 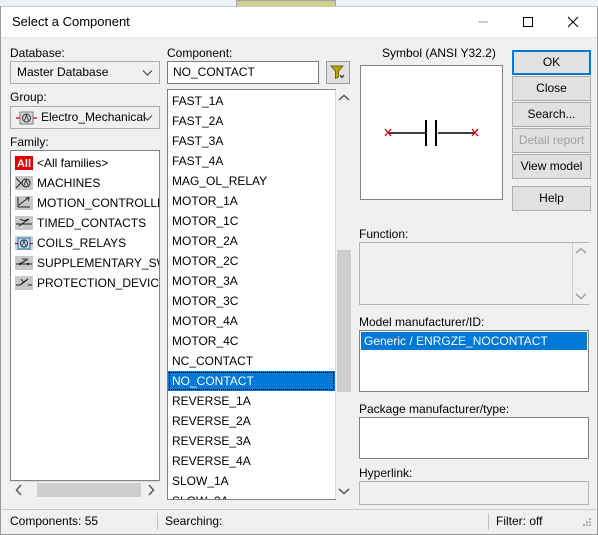 I want to click on filter-funnel-icon, so click(x=338, y=75).